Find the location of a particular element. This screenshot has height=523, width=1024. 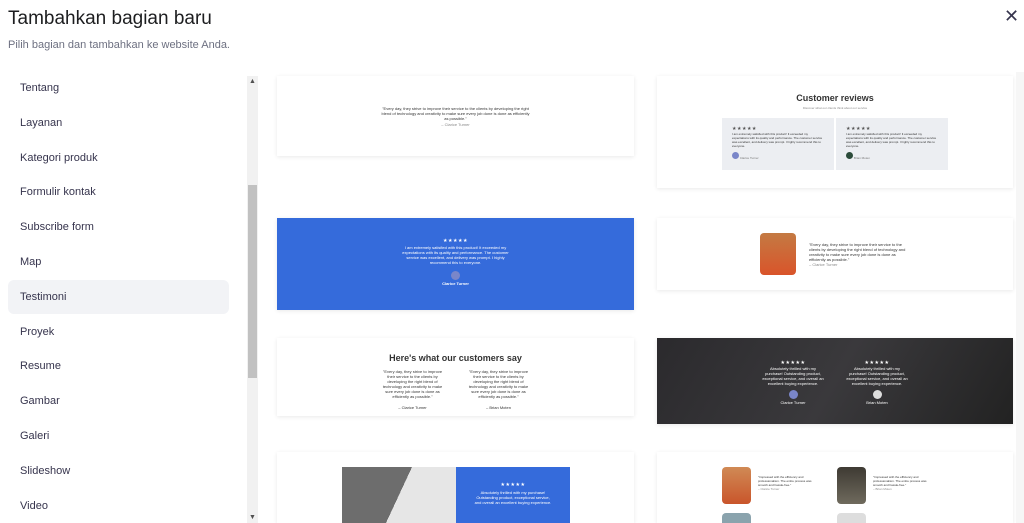

gallery-scrollbar is located at coordinates (1020, 297).